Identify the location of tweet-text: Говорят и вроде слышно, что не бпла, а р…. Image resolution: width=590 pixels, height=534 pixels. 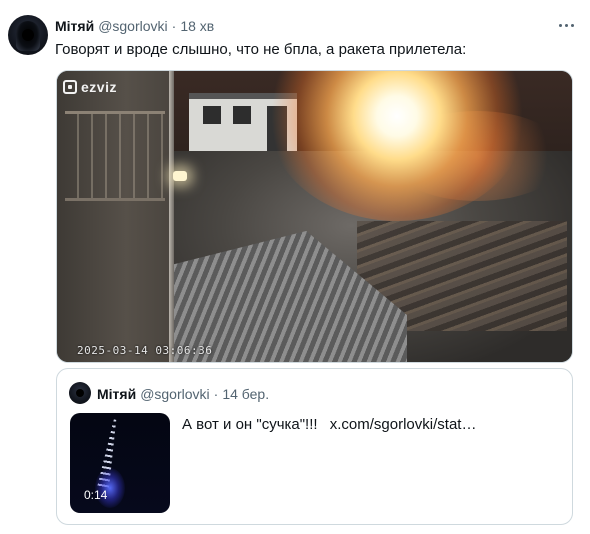
(261, 49).